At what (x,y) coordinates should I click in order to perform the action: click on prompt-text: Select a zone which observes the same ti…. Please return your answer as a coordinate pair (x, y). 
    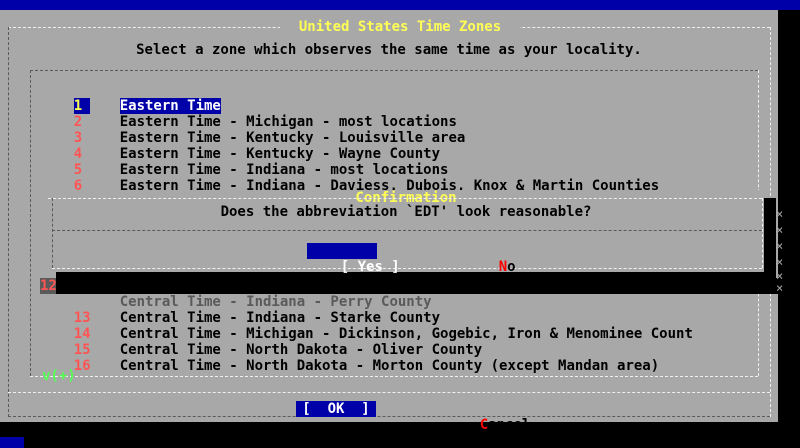
    Looking at the image, I should click on (389, 50).